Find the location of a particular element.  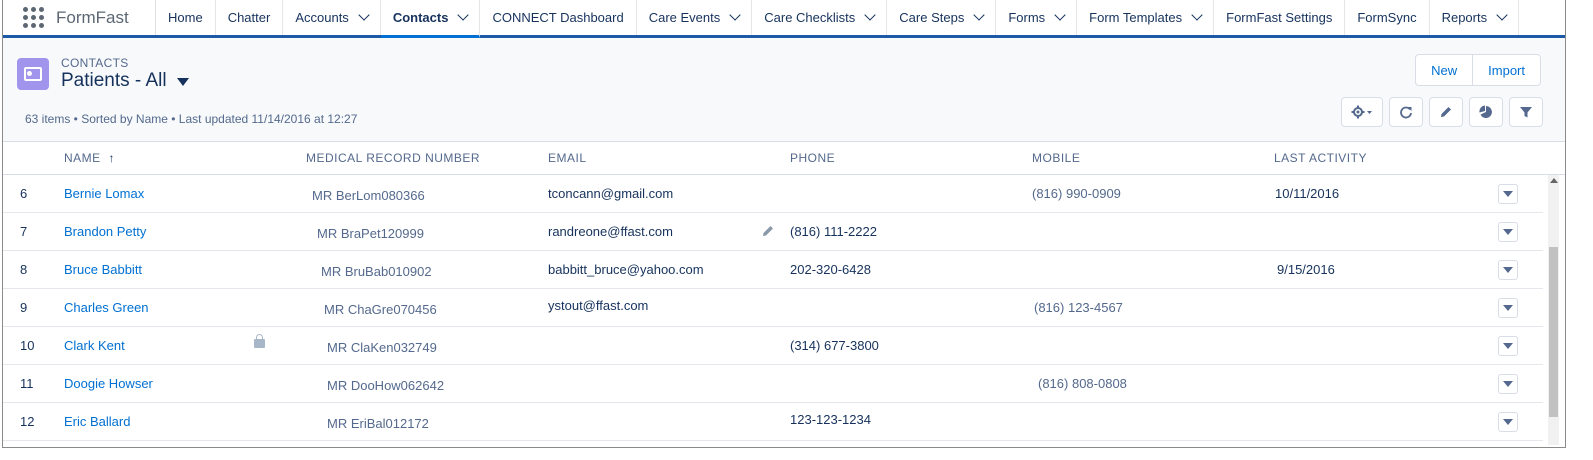

new-button: New is located at coordinates (1444, 70).